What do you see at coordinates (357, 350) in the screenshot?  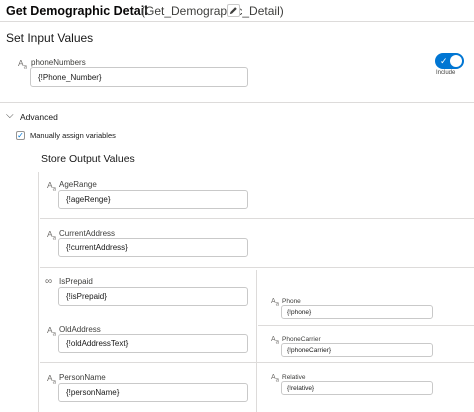 I see `phone-carrier-input: {!phoneCarrier}` at bounding box center [357, 350].